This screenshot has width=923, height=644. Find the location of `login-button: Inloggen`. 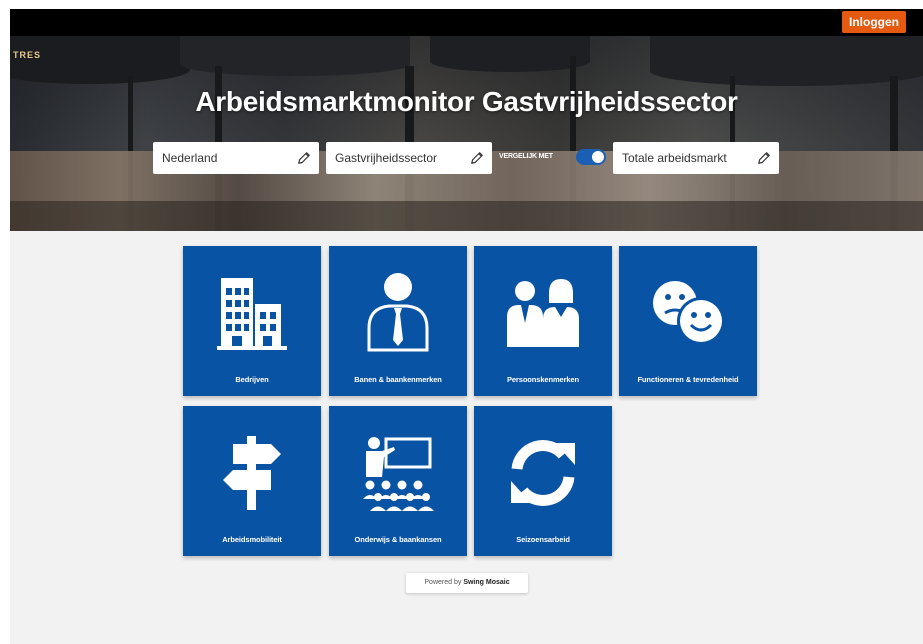

login-button: Inloggen is located at coordinates (874, 22).